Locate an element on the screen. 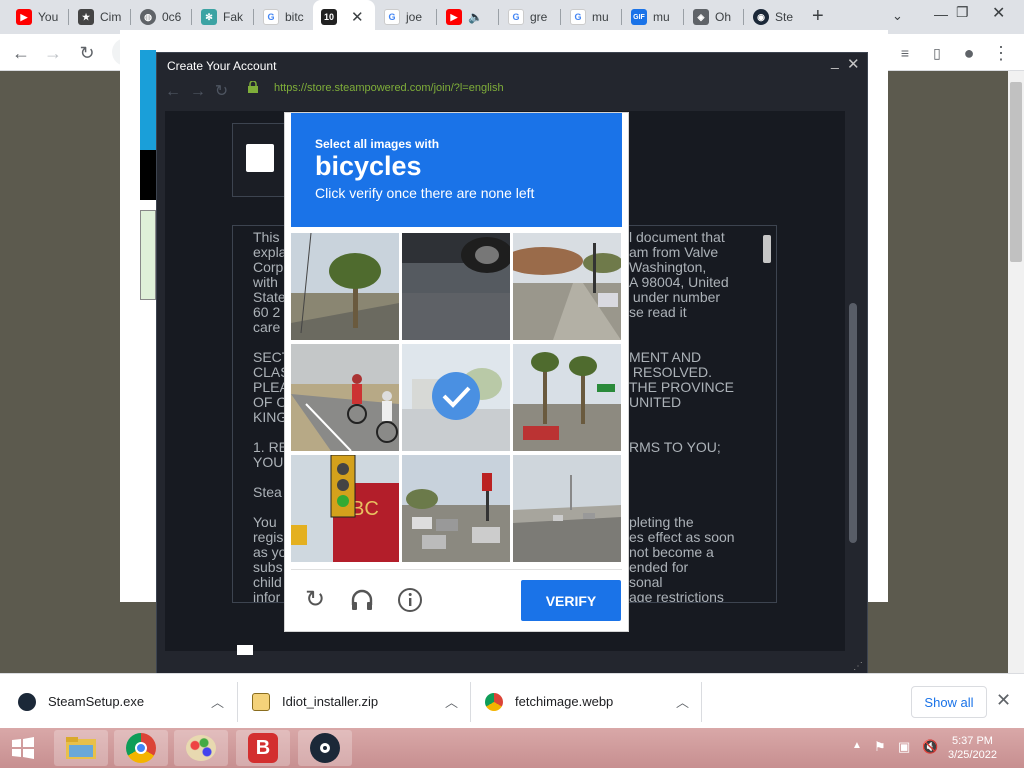 This screenshot has width=1024, height=768. headphones-icon is located at coordinates (362, 600).